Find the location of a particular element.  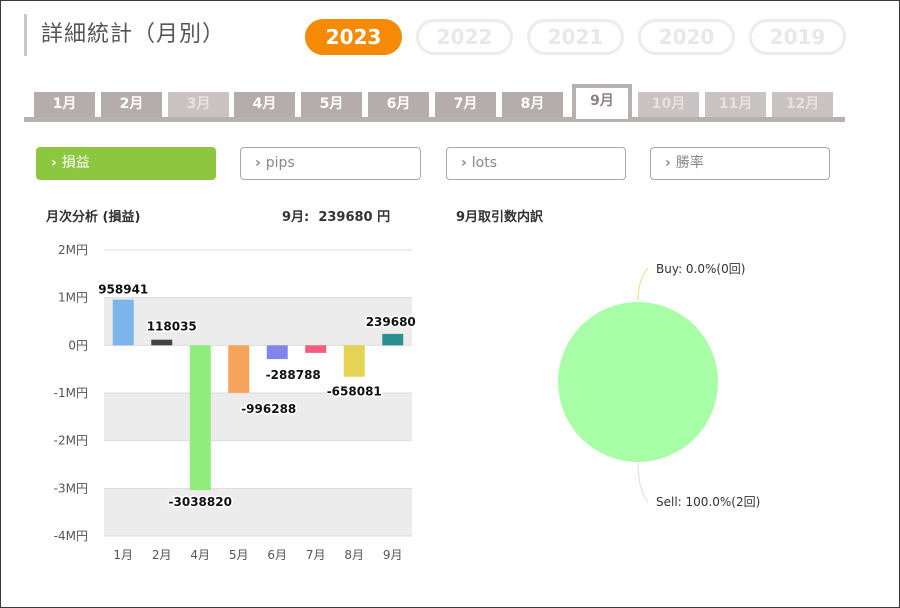

bar-9月 is located at coordinates (393, 339).